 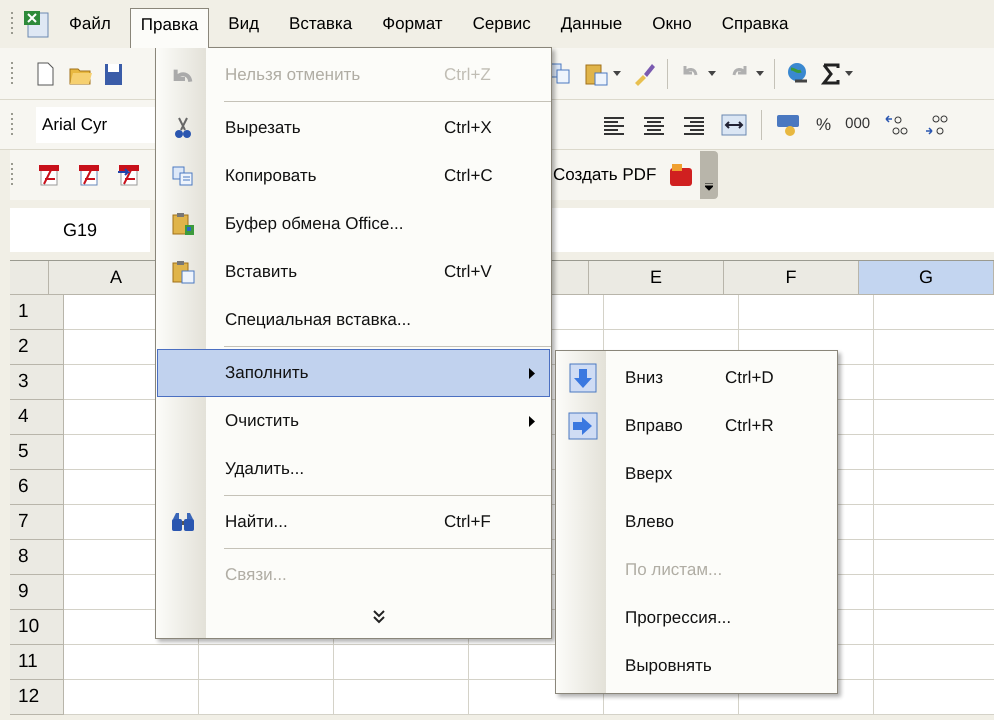 I want to click on menu-item-label: Копировать, so click(x=271, y=176).